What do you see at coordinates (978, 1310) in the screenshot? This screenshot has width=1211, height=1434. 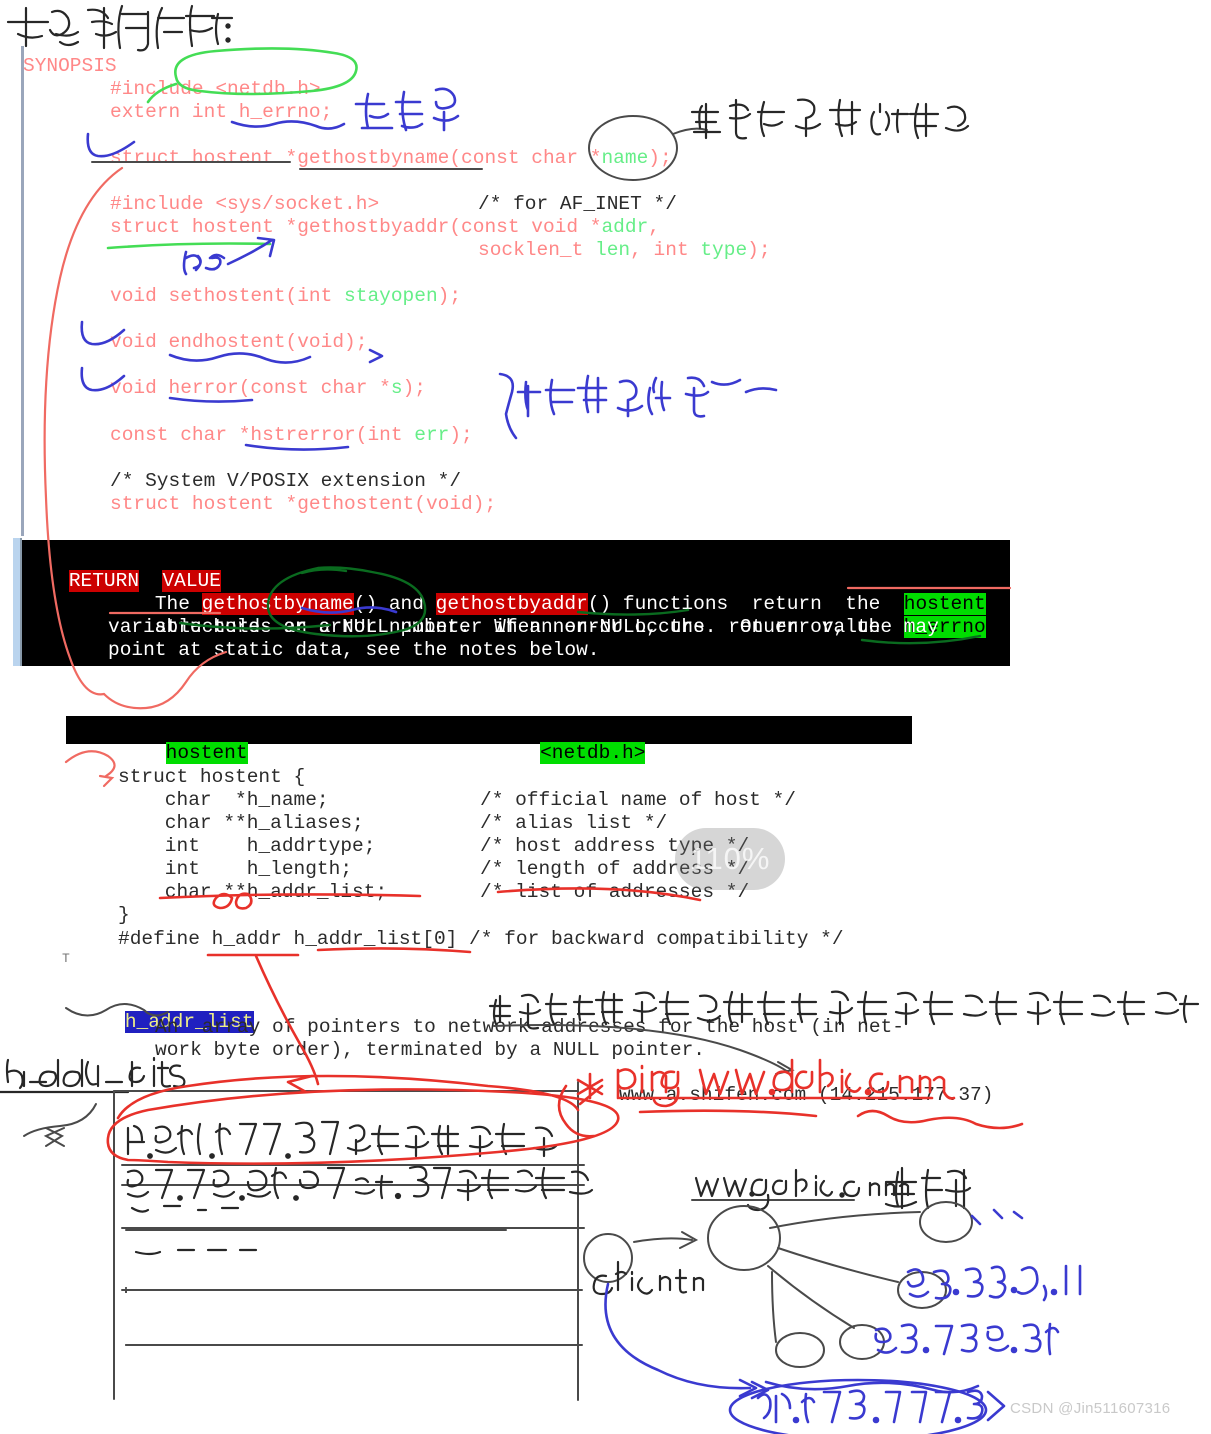 I see `ink-ip-notes` at bounding box center [978, 1310].